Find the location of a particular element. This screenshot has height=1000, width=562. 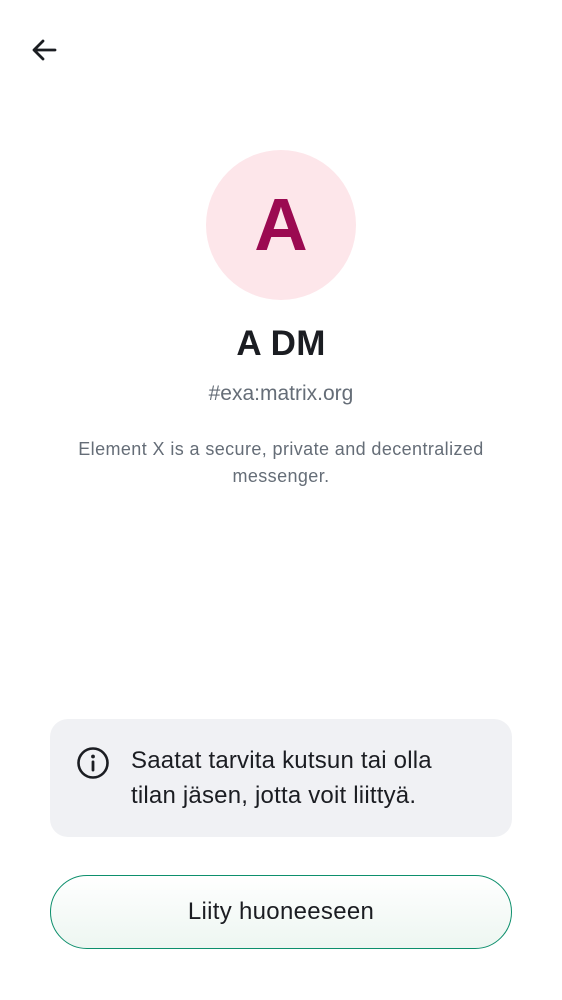

info-icon is located at coordinates (93, 763).